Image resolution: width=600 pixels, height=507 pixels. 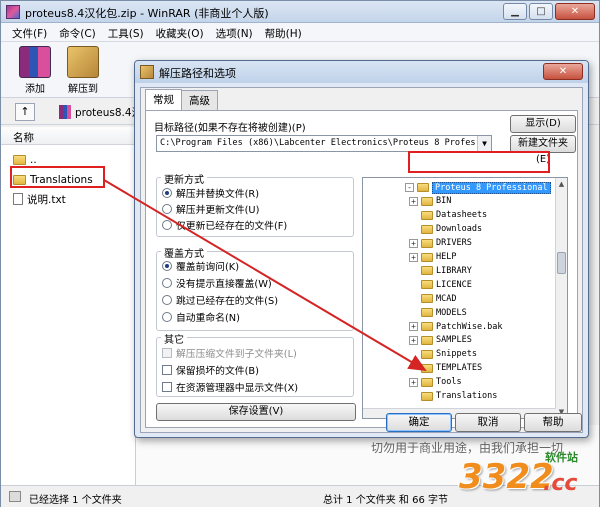 What do you see at coordinates (181, 32) in the screenshot?
I see `menu-favorites: 收藏夹(O)` at bounding box center [181, 32].